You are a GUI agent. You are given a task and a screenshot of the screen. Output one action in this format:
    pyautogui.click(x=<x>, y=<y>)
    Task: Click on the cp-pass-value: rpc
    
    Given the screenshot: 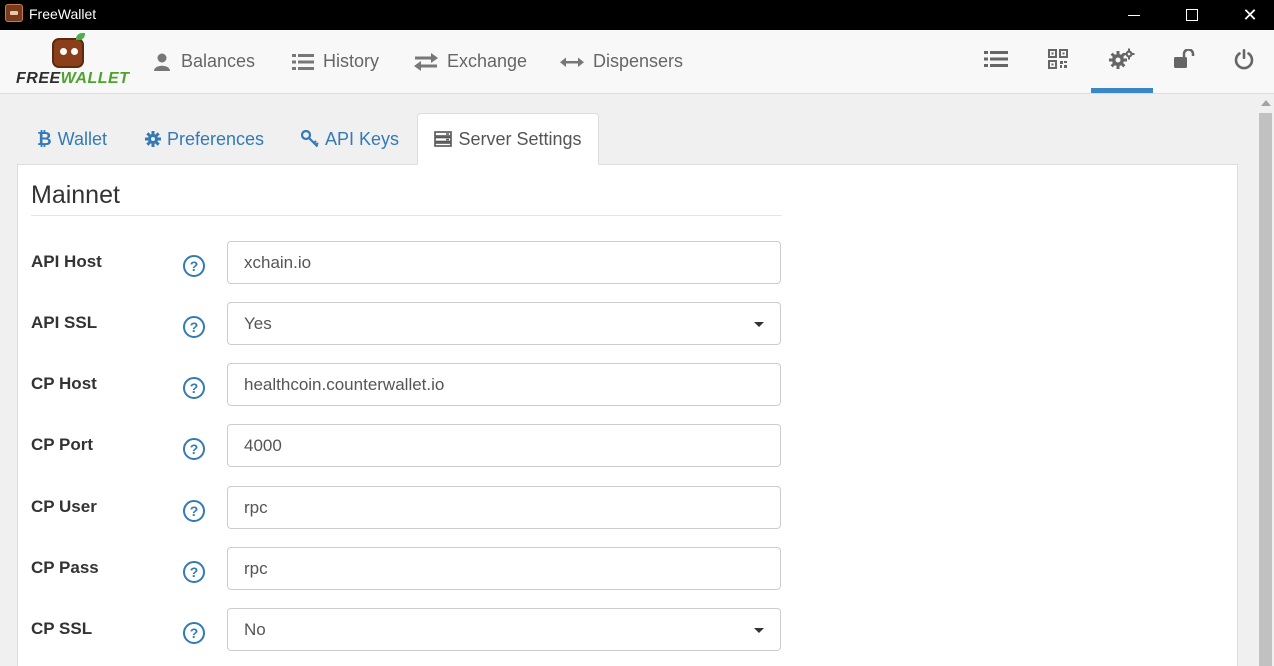 What is the action you would take?
    pyautogui.click(x=256, y=568)
    